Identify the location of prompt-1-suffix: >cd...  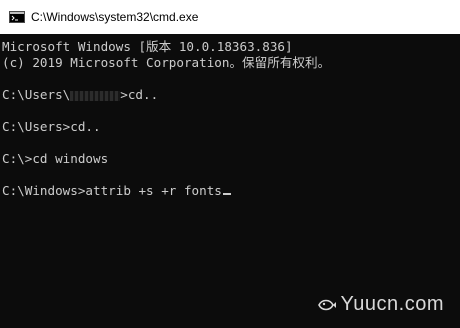
(139, 94).